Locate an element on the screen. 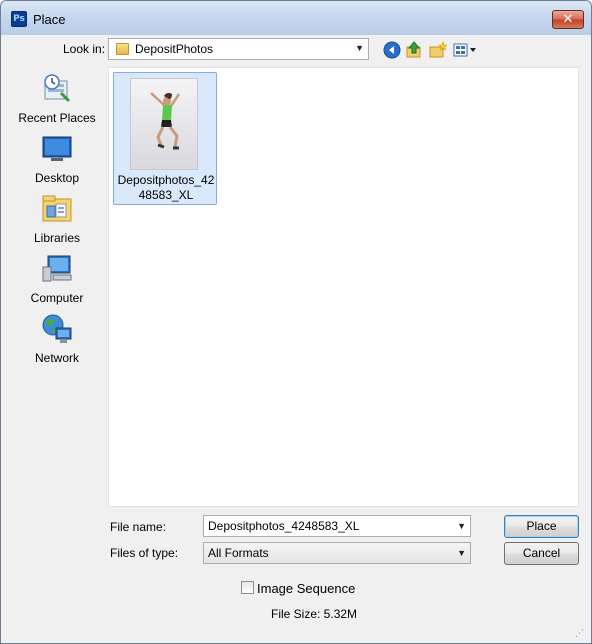  desktop-icon is located at coordinates (57, 149).